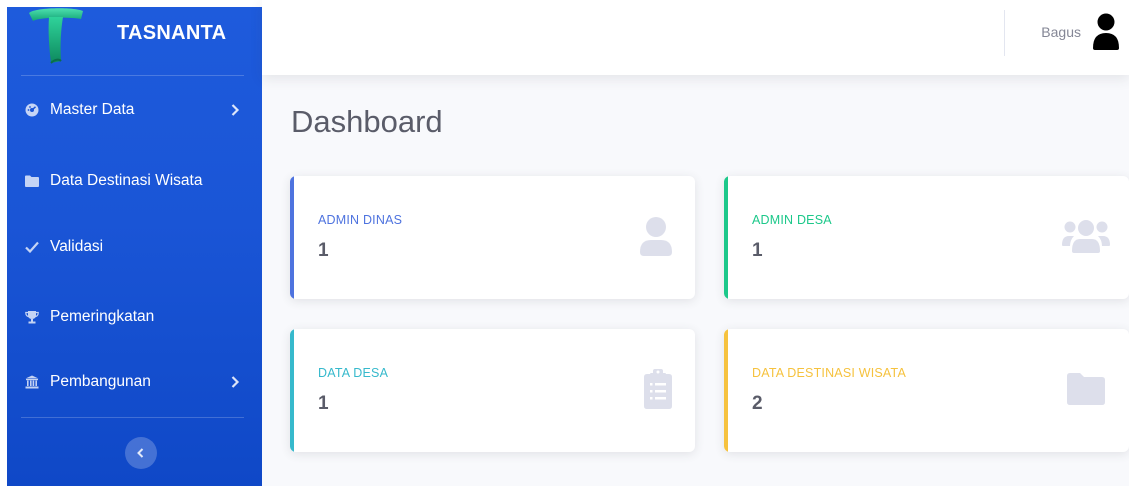 Image resolution: width=1129 pixels, height=486 pixels. What do you see at coordinates (32, 247) in the screenshot?
I see `check-icon` at bounding box center [32, 247].